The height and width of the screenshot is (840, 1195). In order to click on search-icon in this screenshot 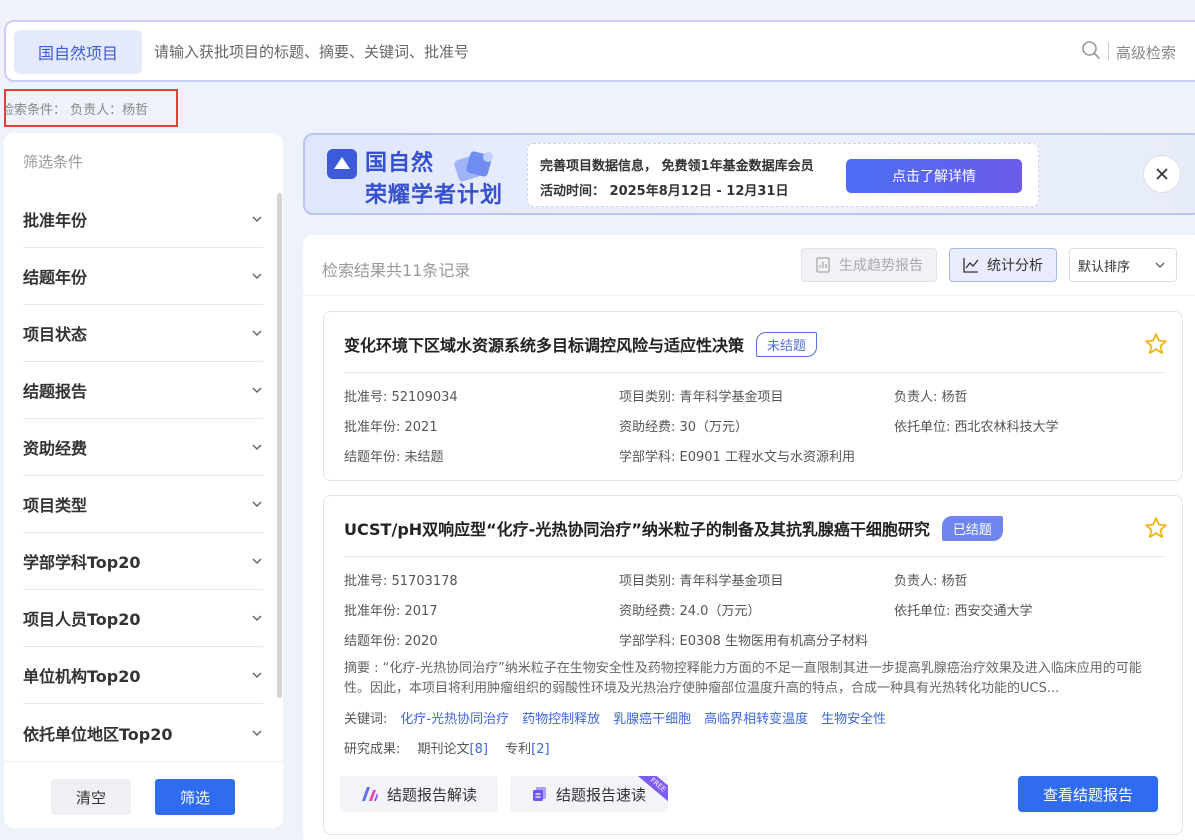, I will do `click(1091, 50)`.